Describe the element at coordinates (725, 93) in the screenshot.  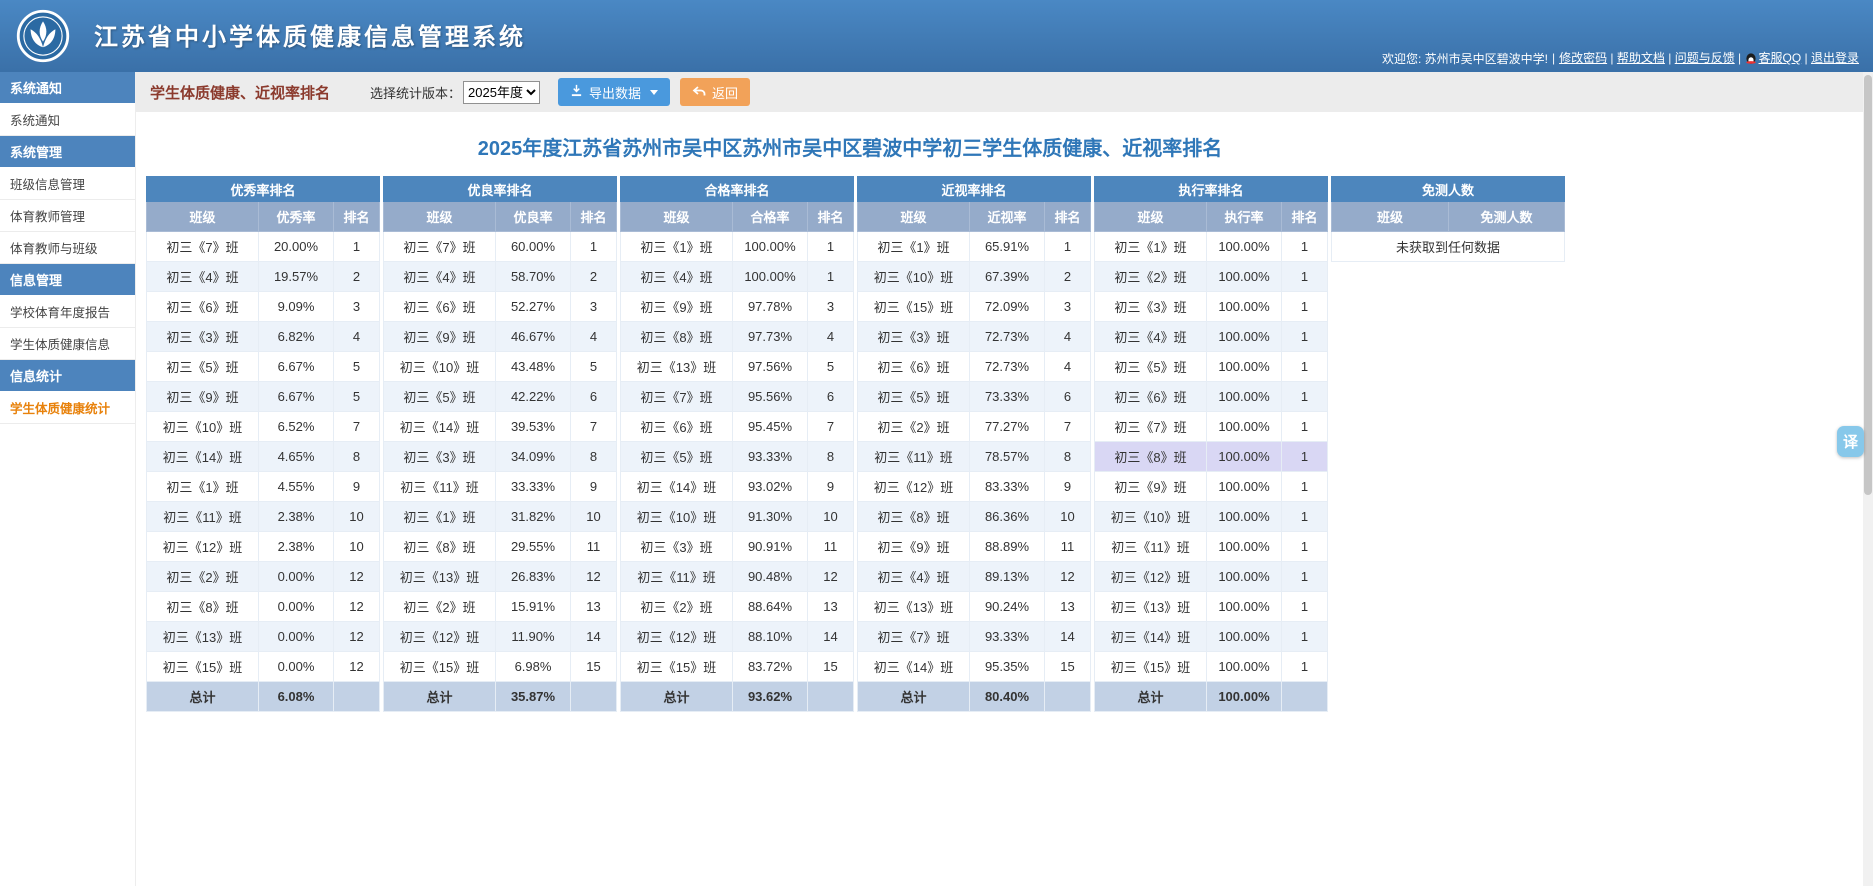
I see `back-label: 返回` at that location.